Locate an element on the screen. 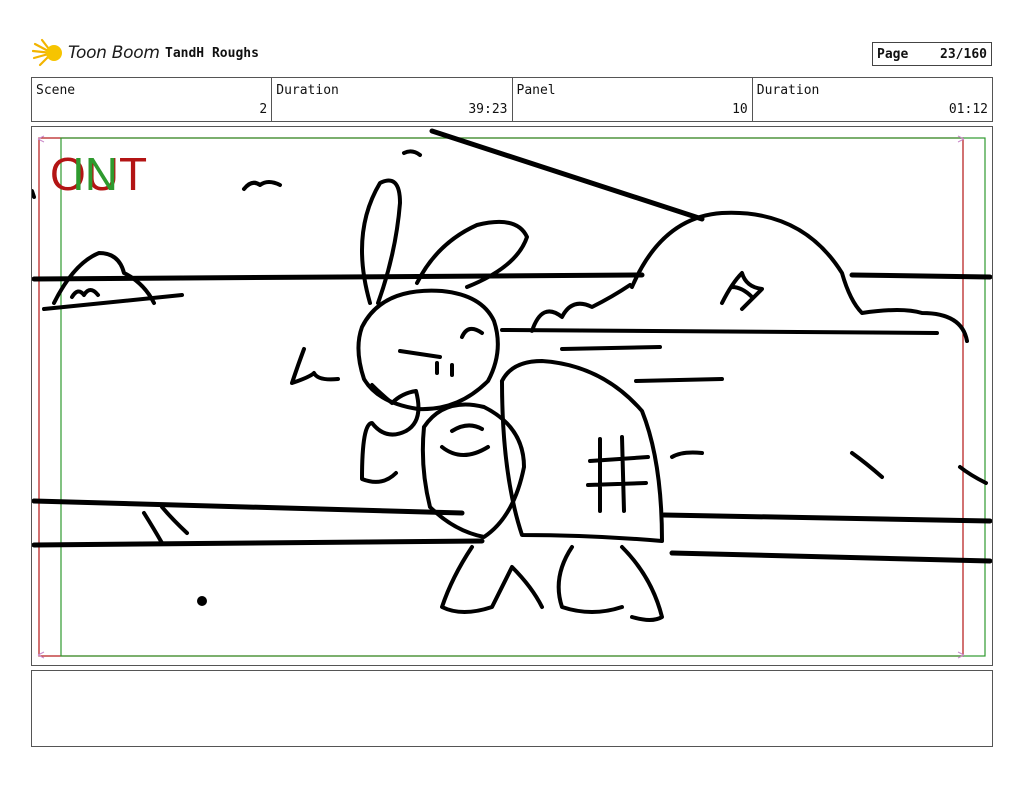  panel-notes is located at coordinates (512, 708).